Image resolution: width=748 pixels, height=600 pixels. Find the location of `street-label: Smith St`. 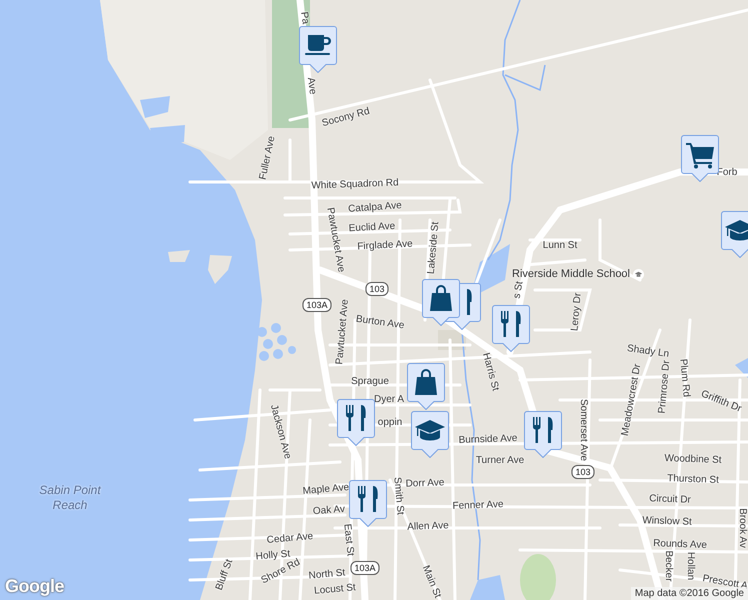

street-label: Smith St is located at coordinates (398, 496).